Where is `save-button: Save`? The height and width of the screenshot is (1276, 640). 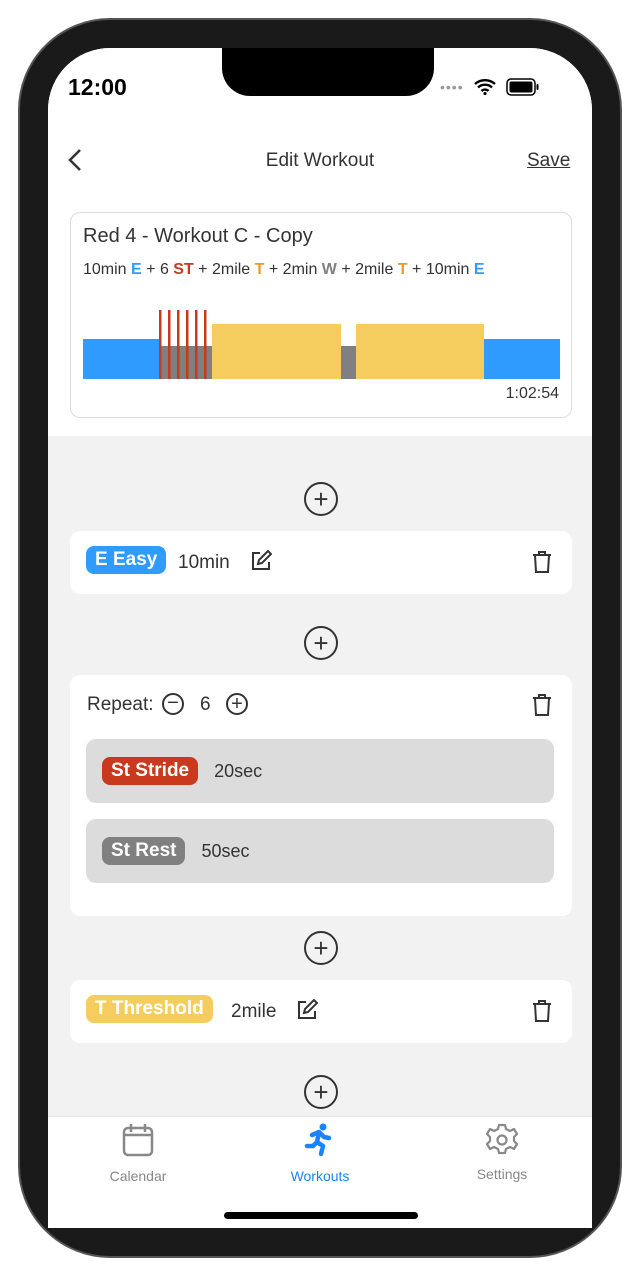
save-button: Save is located at coordinates (548, 161).